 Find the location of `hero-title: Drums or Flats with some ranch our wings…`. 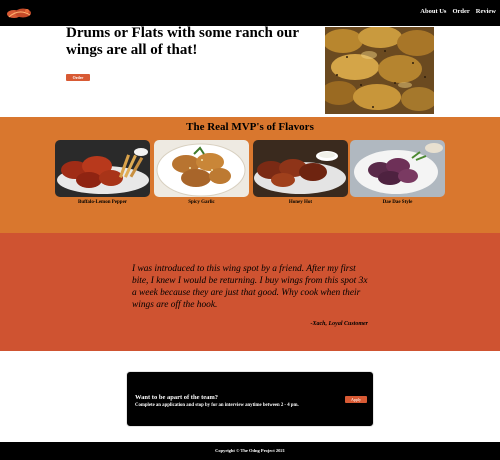

hero-title: Drums or Flats with some ranch our wings… is located at coordinates (182, 41).